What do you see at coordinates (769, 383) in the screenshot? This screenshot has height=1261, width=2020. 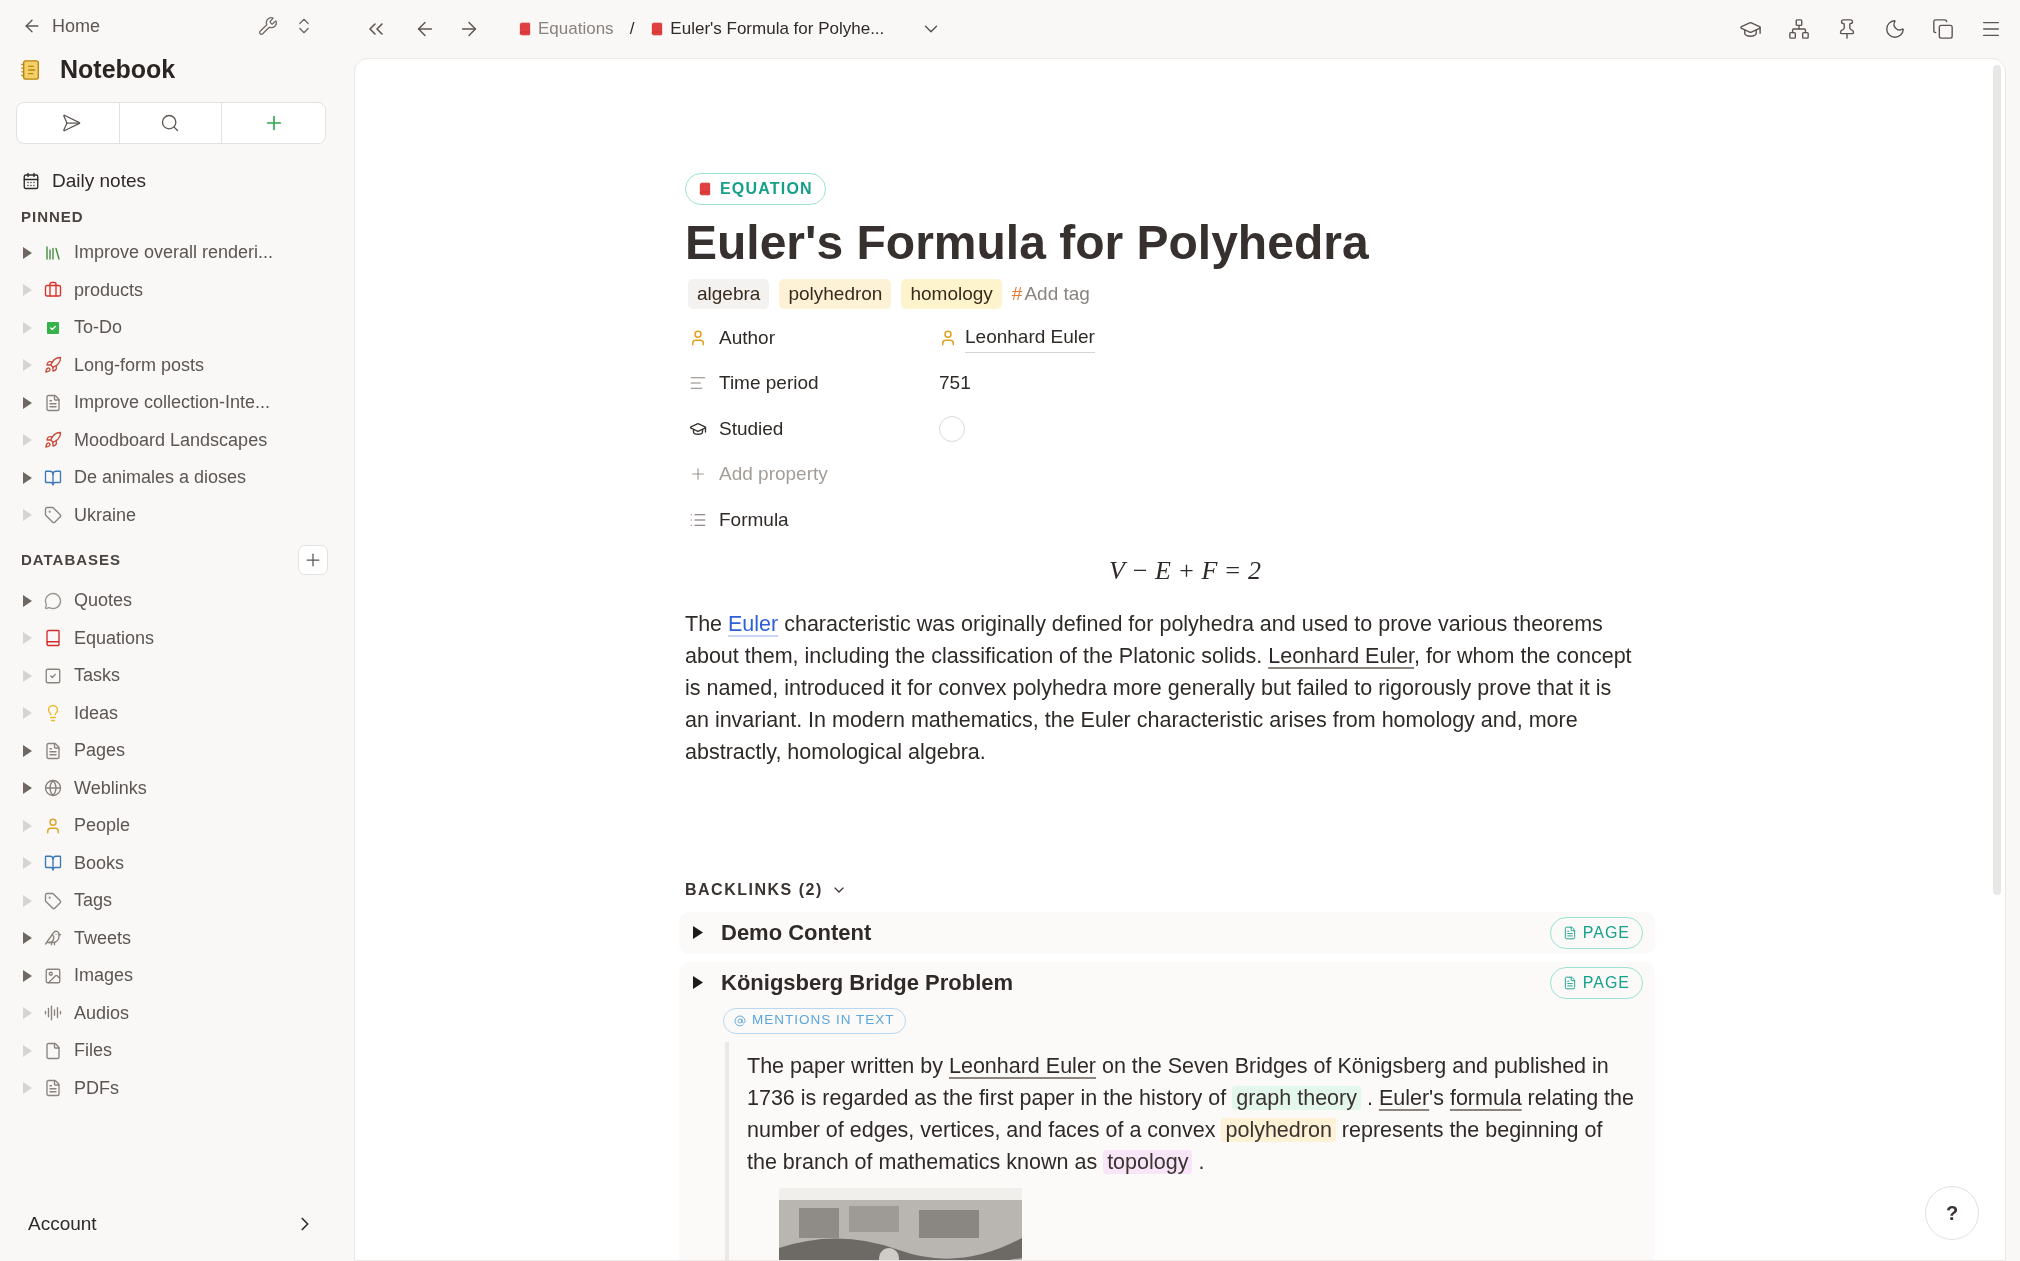 I see `property-label: Time period` at bounding box center [769, 383].